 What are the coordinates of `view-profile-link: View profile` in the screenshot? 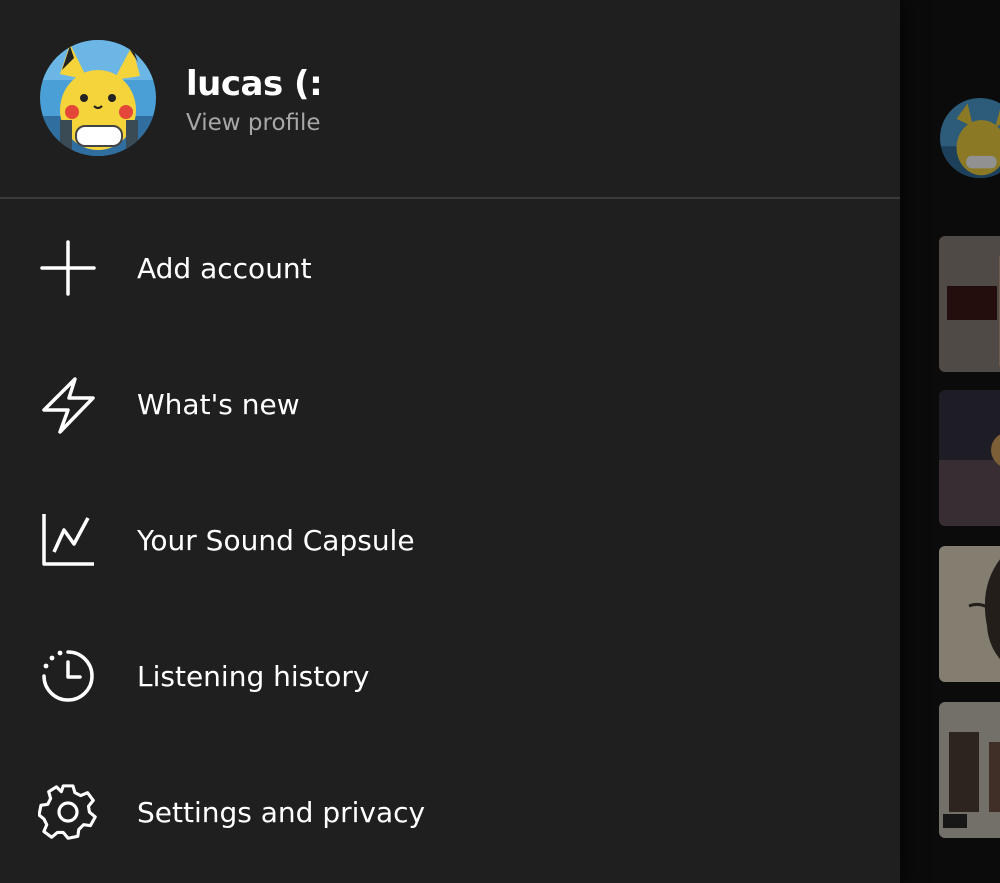 It's located at (253, 123).